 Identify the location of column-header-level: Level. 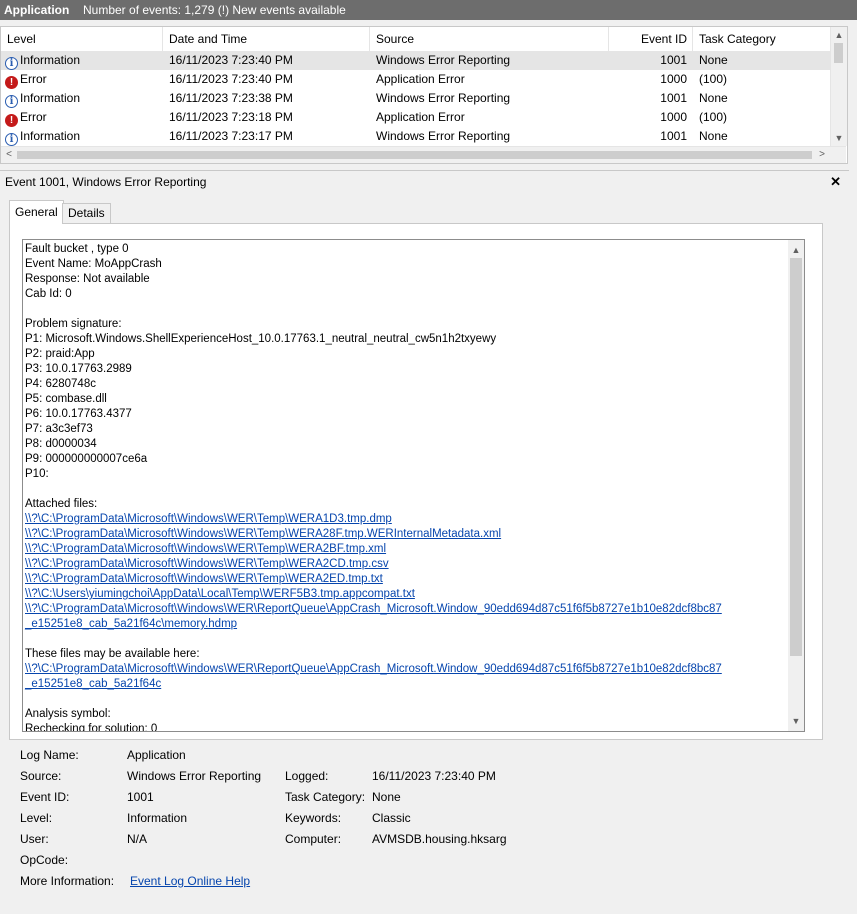
(82, 39).